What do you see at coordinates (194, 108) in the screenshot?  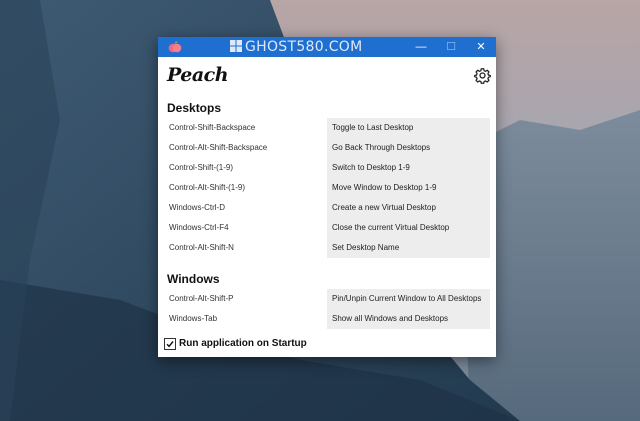 I see `section-title-desktops: Desktops` at bounding box center [194, 108].